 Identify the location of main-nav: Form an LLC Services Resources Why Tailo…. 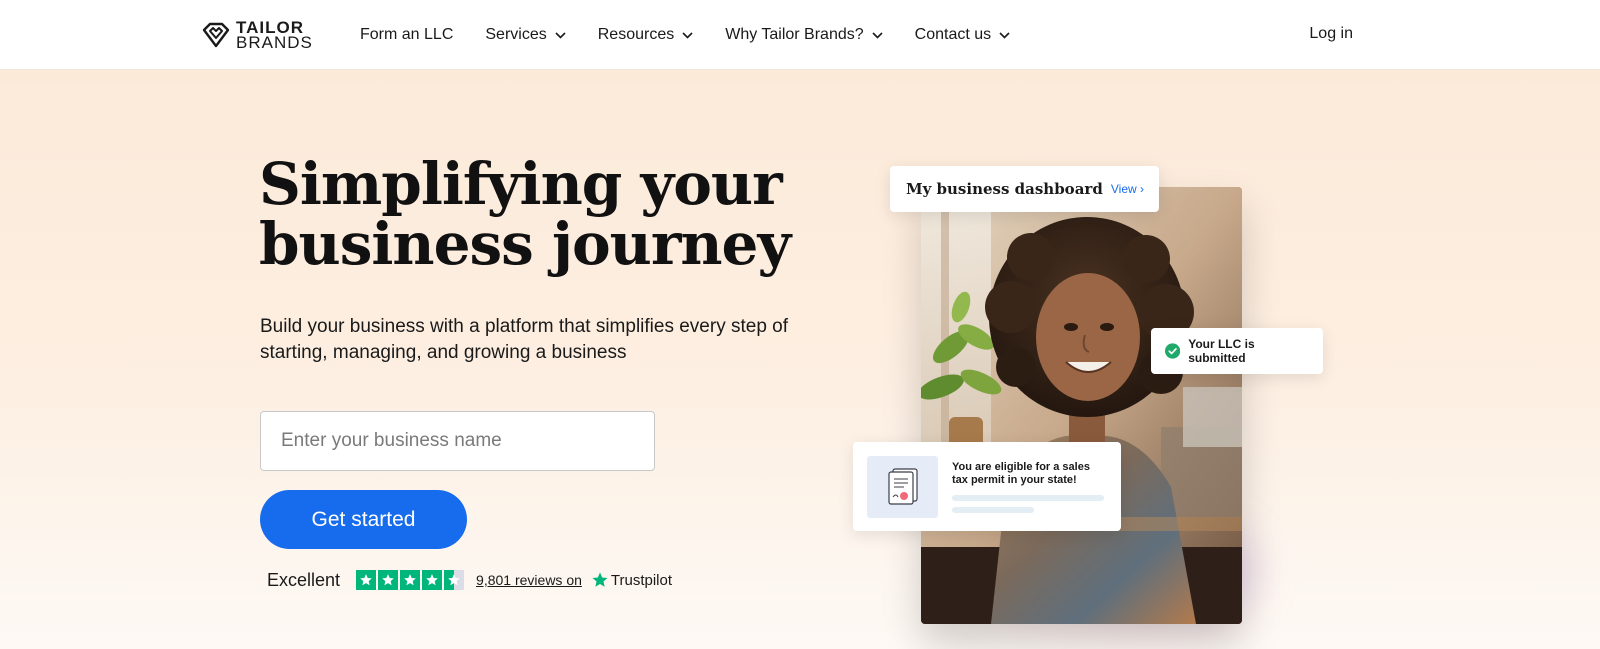
(701, 35).